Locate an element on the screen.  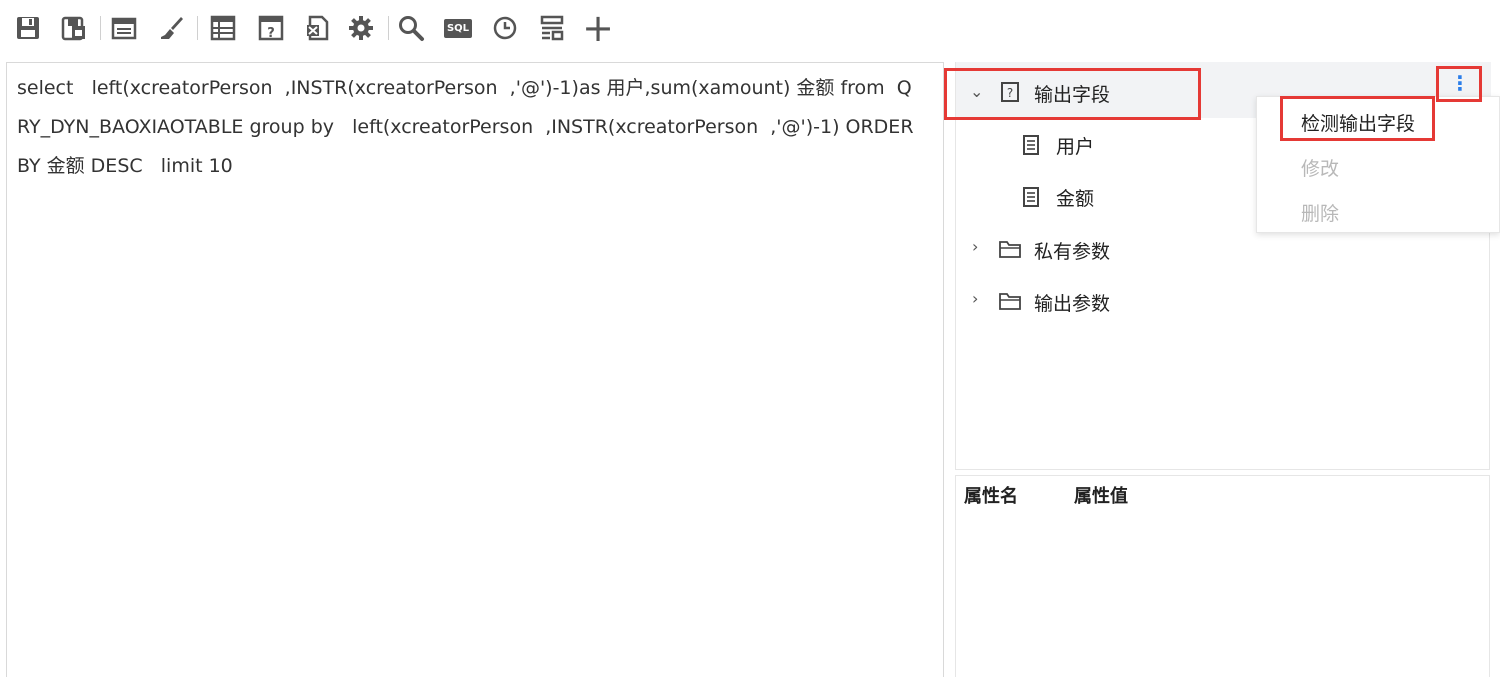
menu-item-edit: 修改 is located at coordinates (1320, 167).